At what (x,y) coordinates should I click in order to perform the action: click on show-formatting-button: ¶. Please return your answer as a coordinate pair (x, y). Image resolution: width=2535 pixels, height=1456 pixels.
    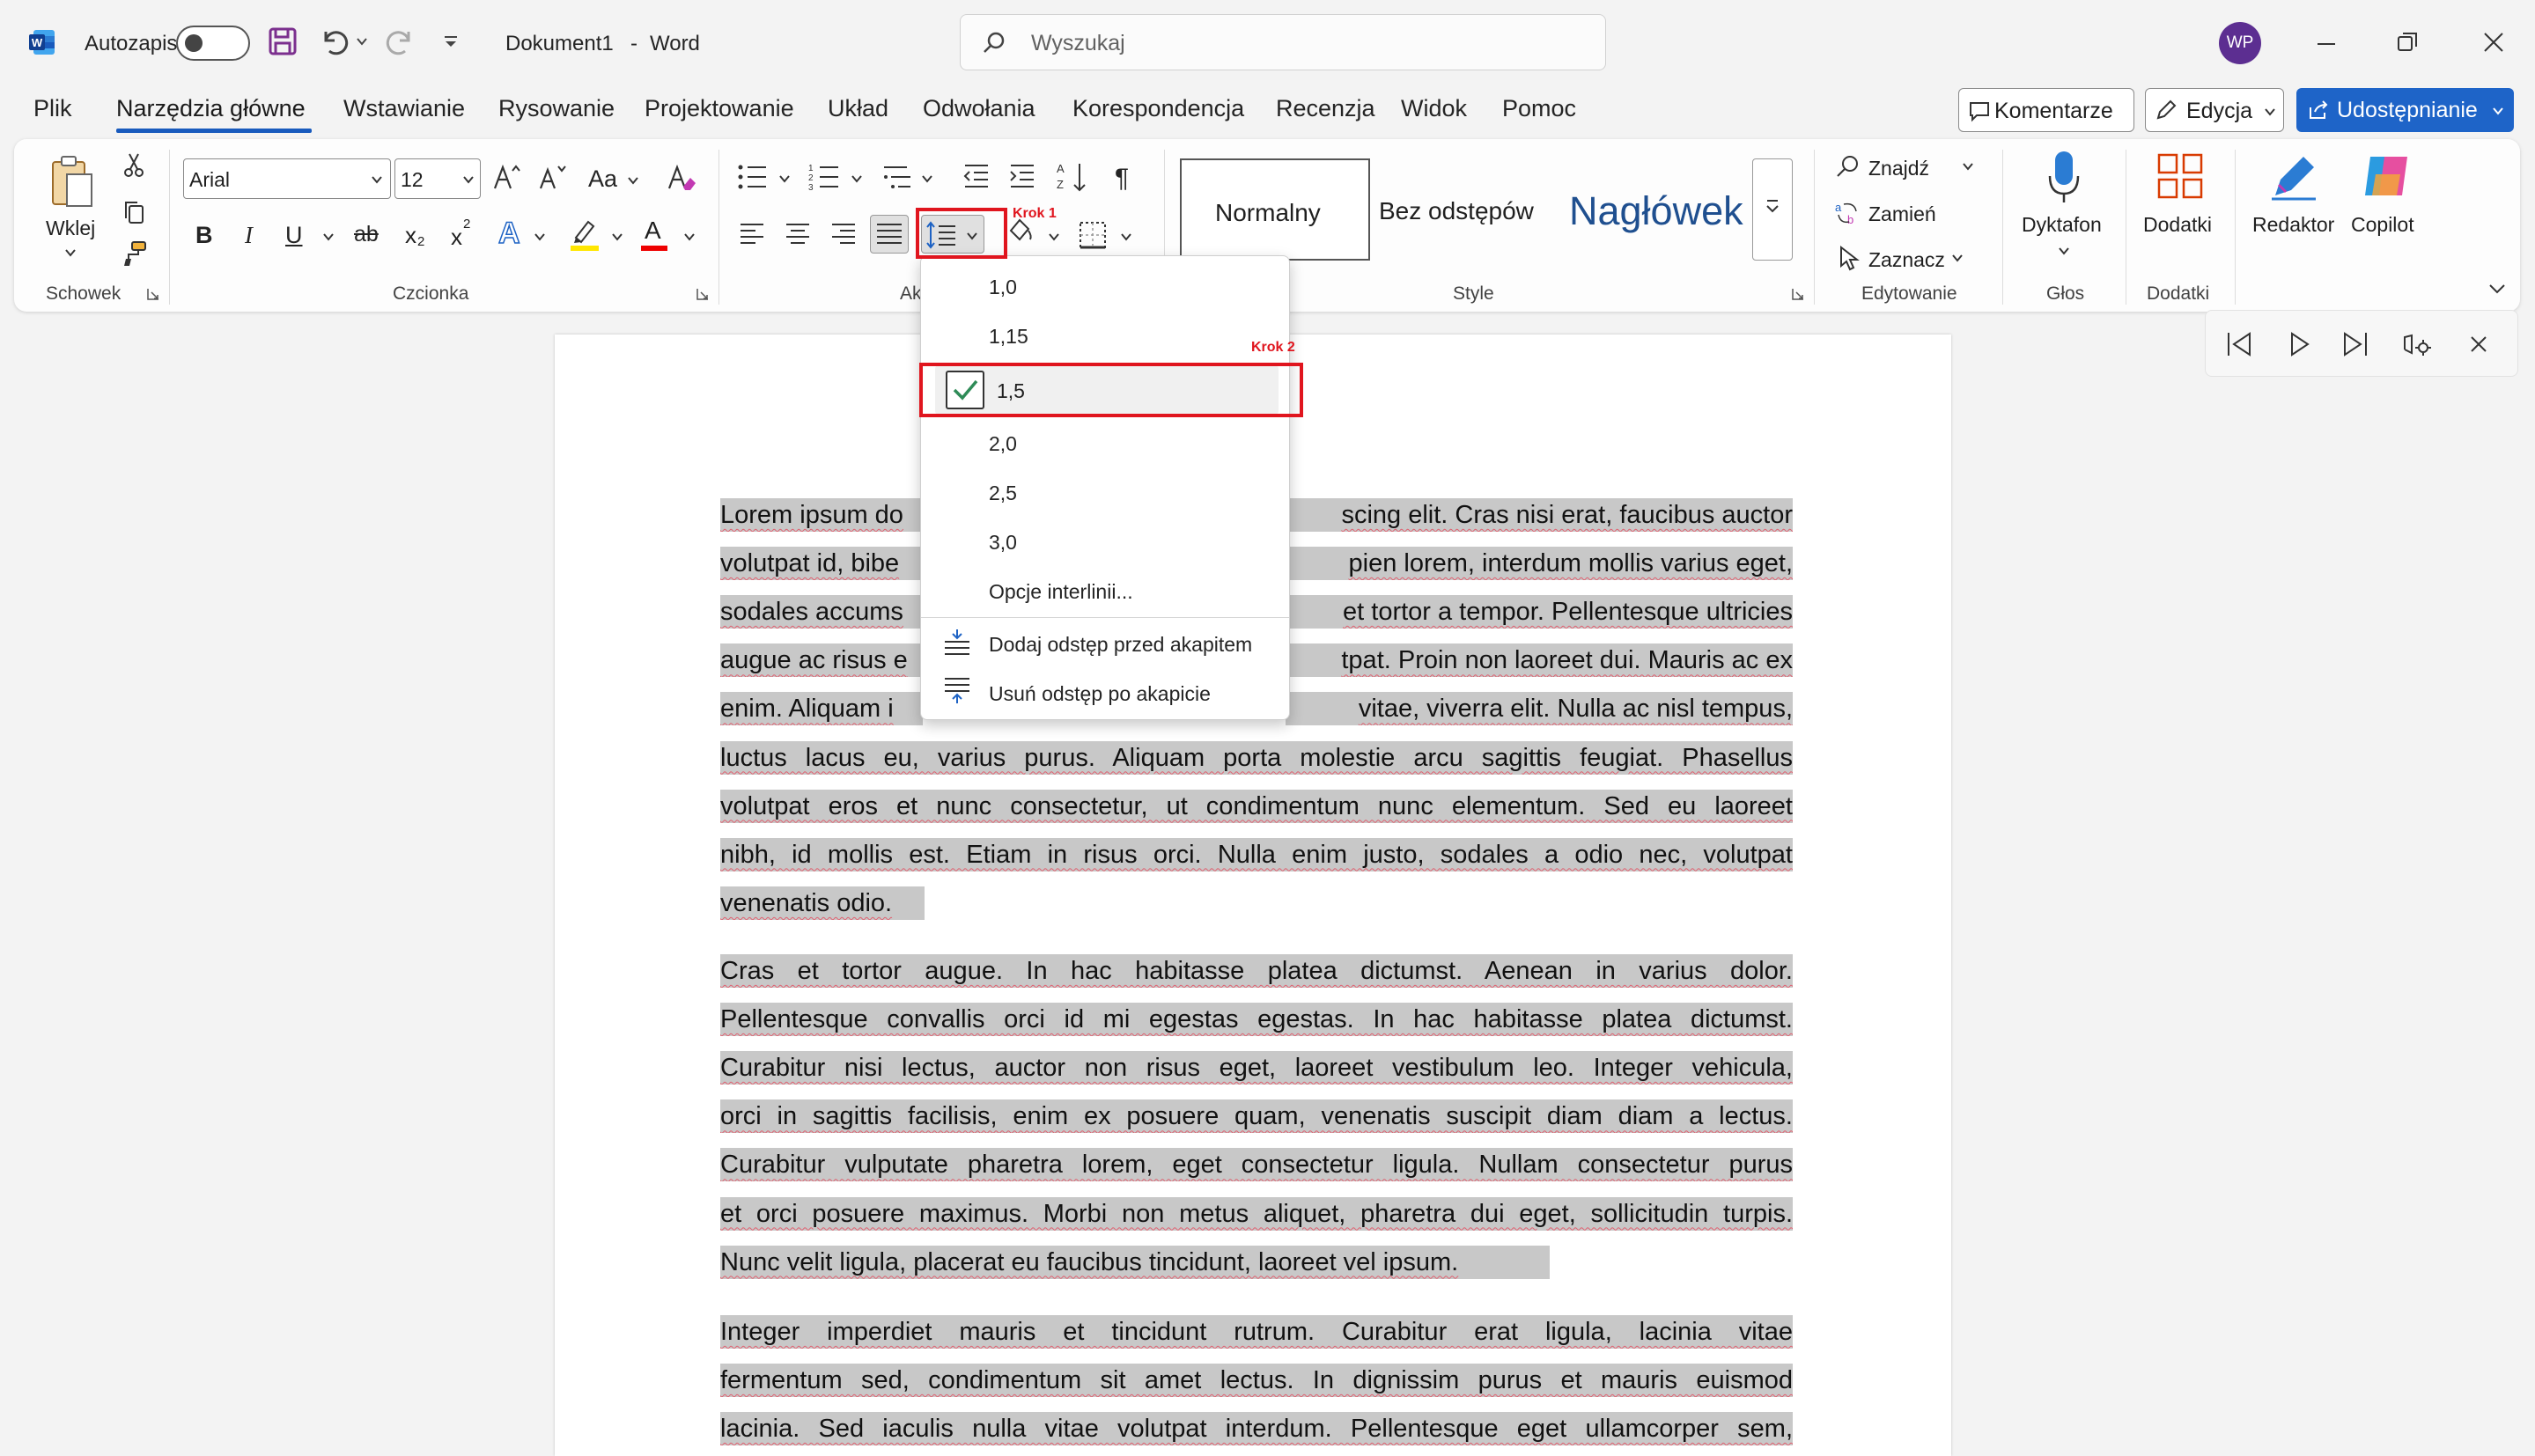
    Looking at the image, I should click on (1122, 179).